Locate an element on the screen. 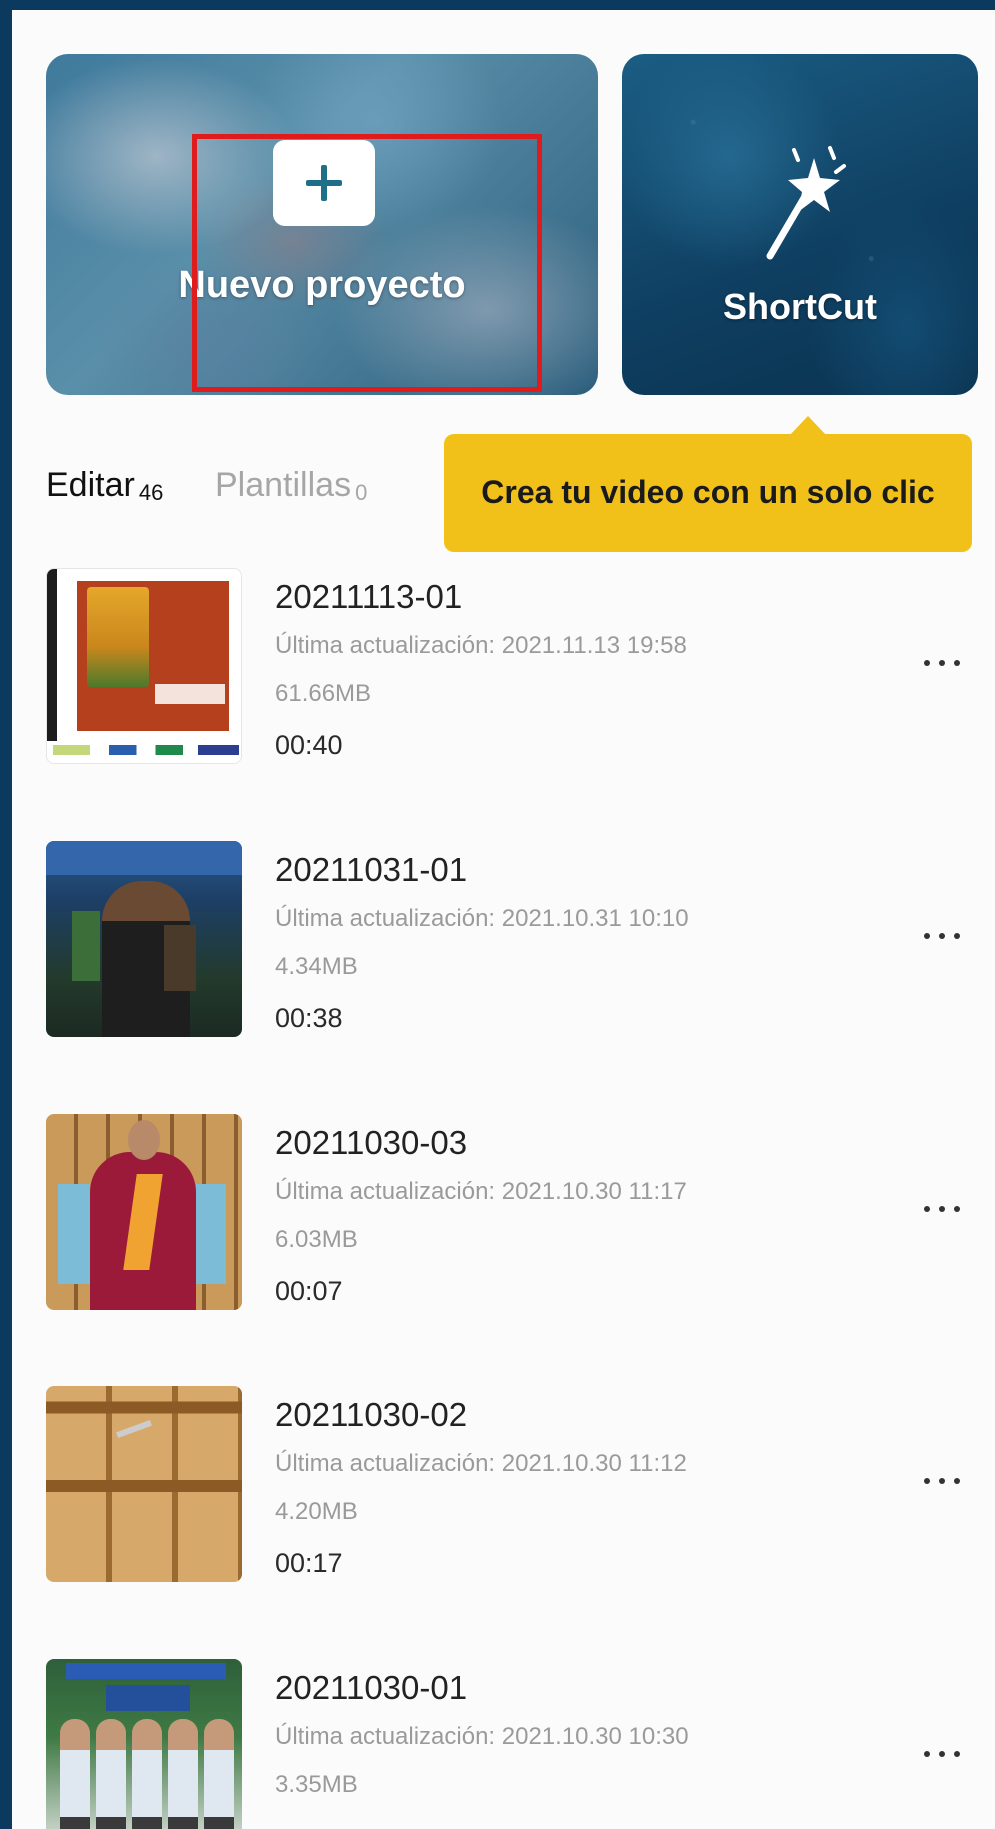  shortcut-card: ShortCut is located at coordinates (800, 224).